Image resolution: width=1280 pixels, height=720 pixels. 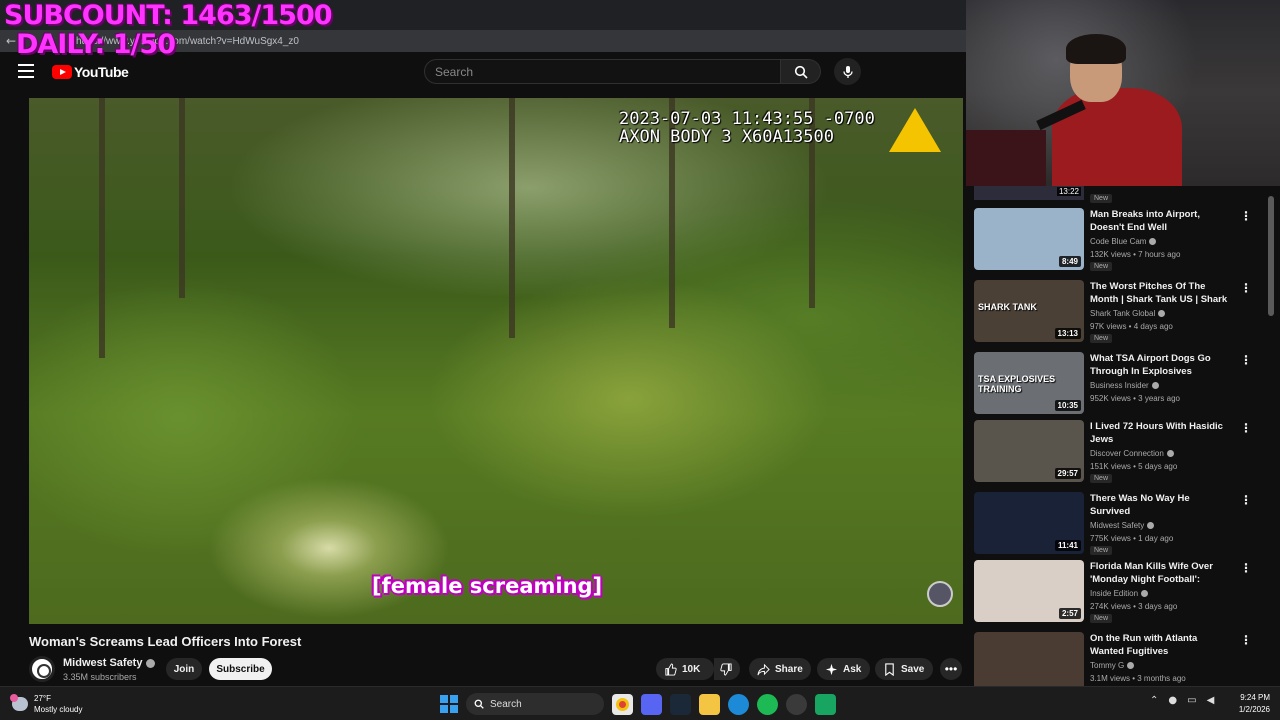 What do you see at coordinates (709, 704) in the screenshot?
I see `file-explorer-icon` at bounding box center [709, 704].